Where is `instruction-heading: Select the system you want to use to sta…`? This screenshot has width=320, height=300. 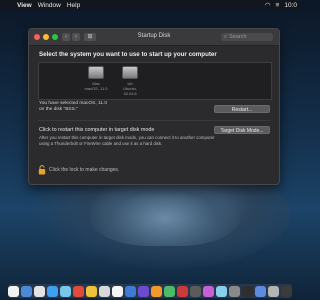 instruction-heading: Select the system you want to use to sta… is located at coordinates (128, 54).